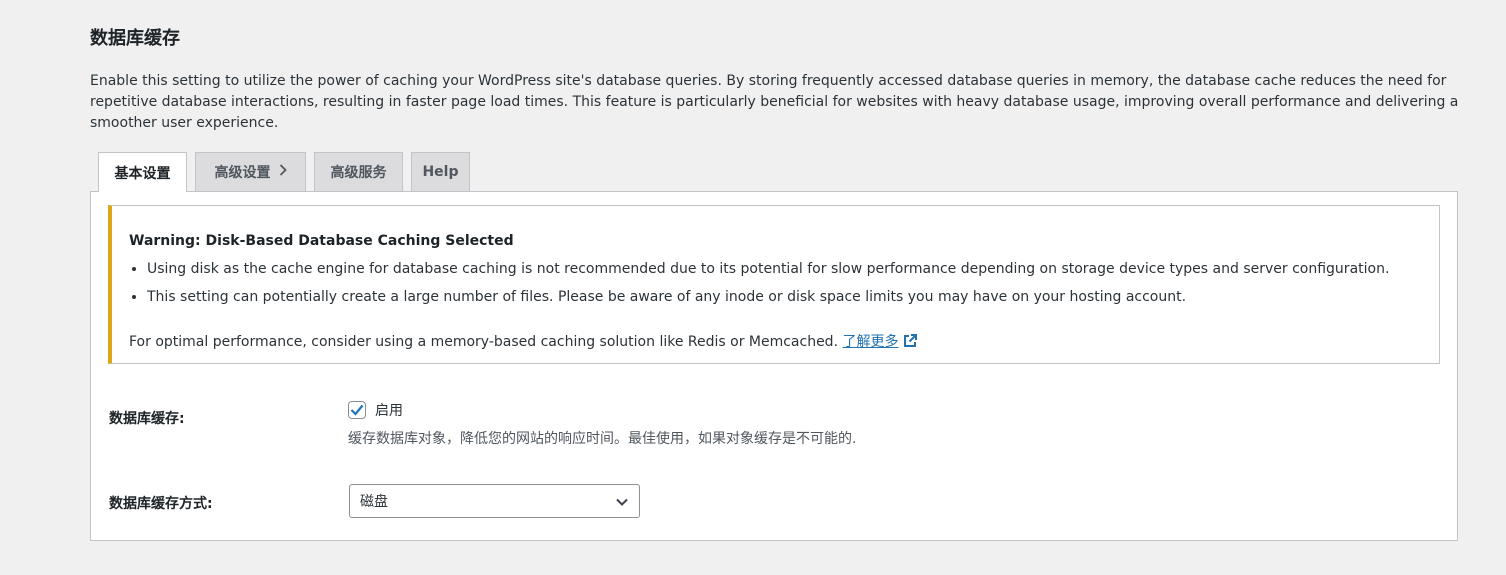 The height and width of the screenshot is (575, 1506). What do you see at coordinates (602, 439) in the screenshot?
I see `db-cache-help-text: 缓存数据库对象，降低您的网站的响应时间。最佳使用，如果对象缓存是不可能的.` at bounding box center [602, 439].